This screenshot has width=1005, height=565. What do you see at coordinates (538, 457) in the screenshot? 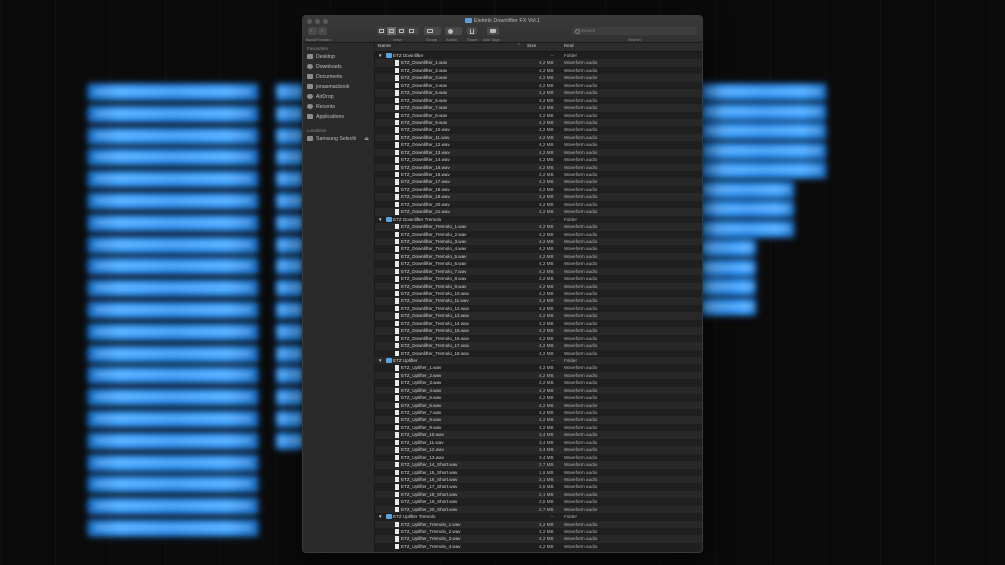
I see `file-row: ETZ_Uplifter_13.wav 3,4 MB Waveform audio` at bounding box center [538, 457].